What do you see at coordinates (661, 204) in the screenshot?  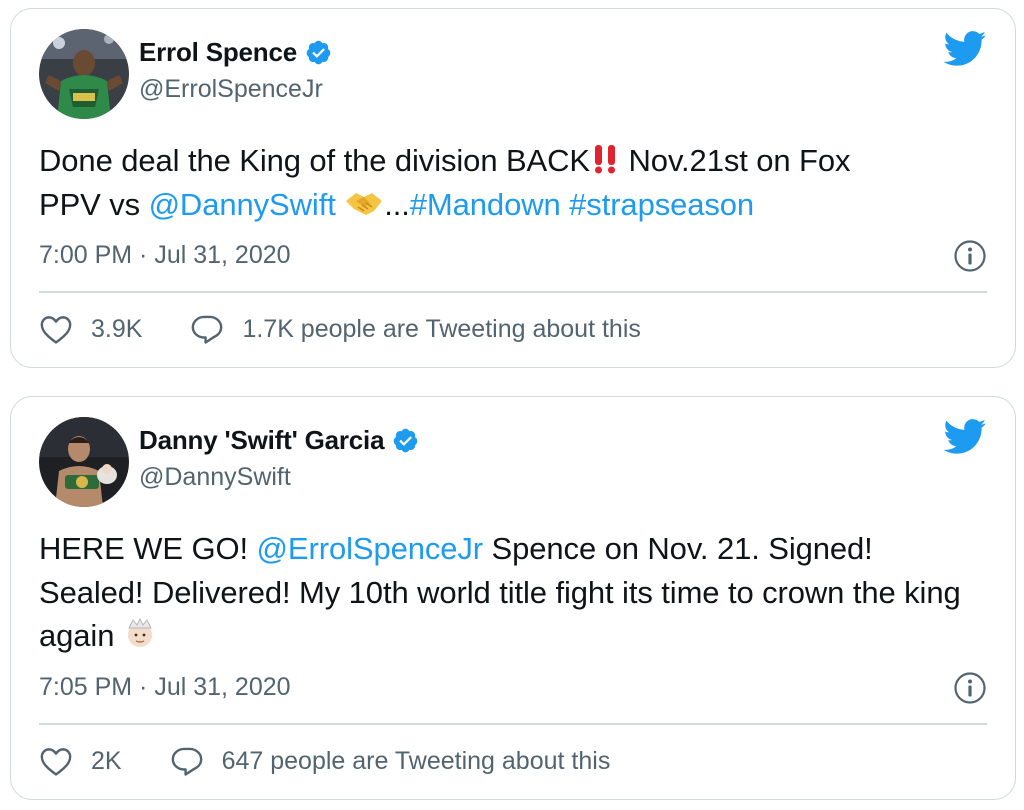 I see `hashtag-link: #strapseason` at bounding box center [661, 204].